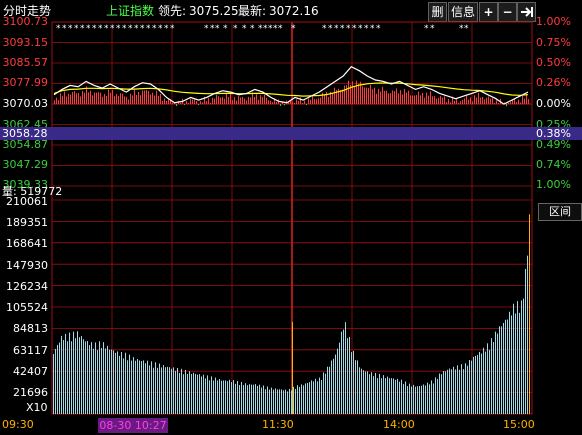  Describe the element at coordinates (27, 222) in the screenshot. I see `vol-axis-1: 189351` at that location.